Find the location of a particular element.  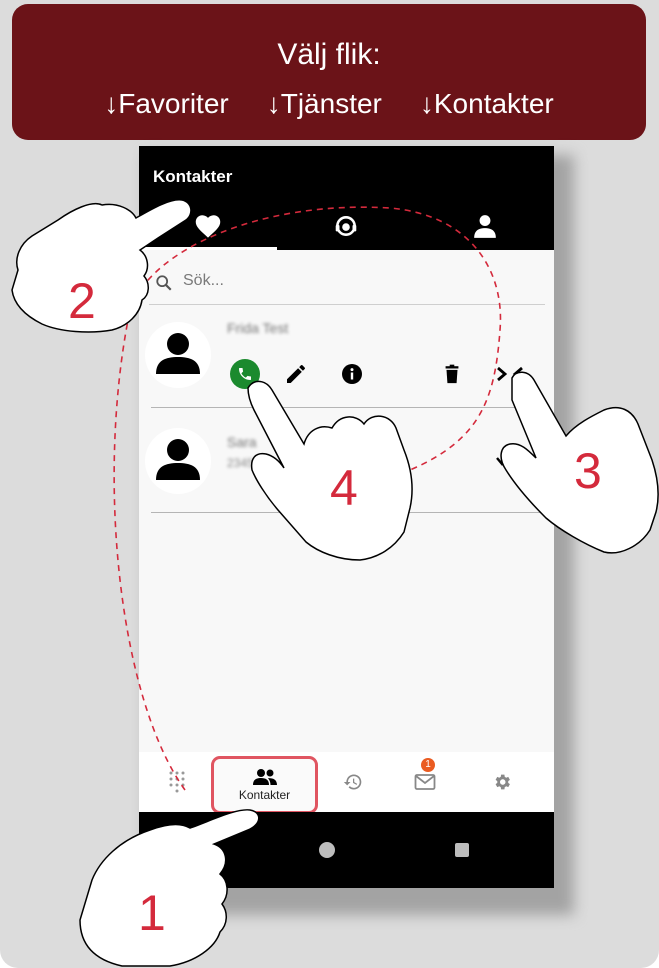

edit-button is located at coordinates (296, 374).